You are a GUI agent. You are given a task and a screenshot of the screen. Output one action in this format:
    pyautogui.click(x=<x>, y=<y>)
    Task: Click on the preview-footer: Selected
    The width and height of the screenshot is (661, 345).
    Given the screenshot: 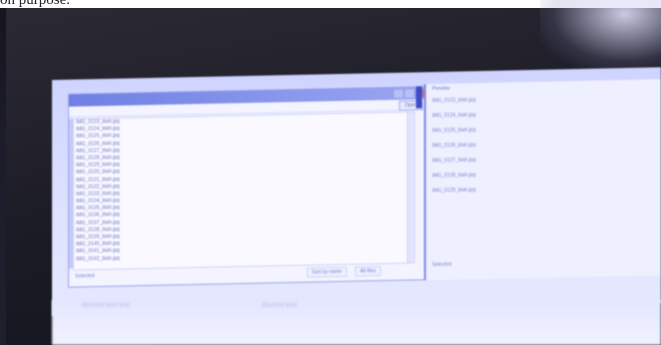 What is the action you would take?
    pyautogui.click(x=442, y=265)
    